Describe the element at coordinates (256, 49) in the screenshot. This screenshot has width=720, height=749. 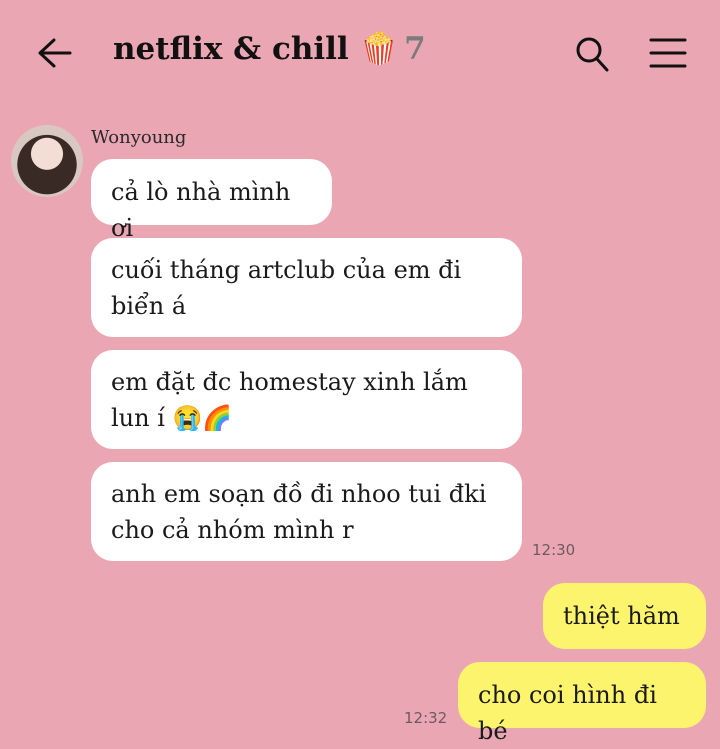
I see `chat-title-text: netflix & chill 🍿` at that location.